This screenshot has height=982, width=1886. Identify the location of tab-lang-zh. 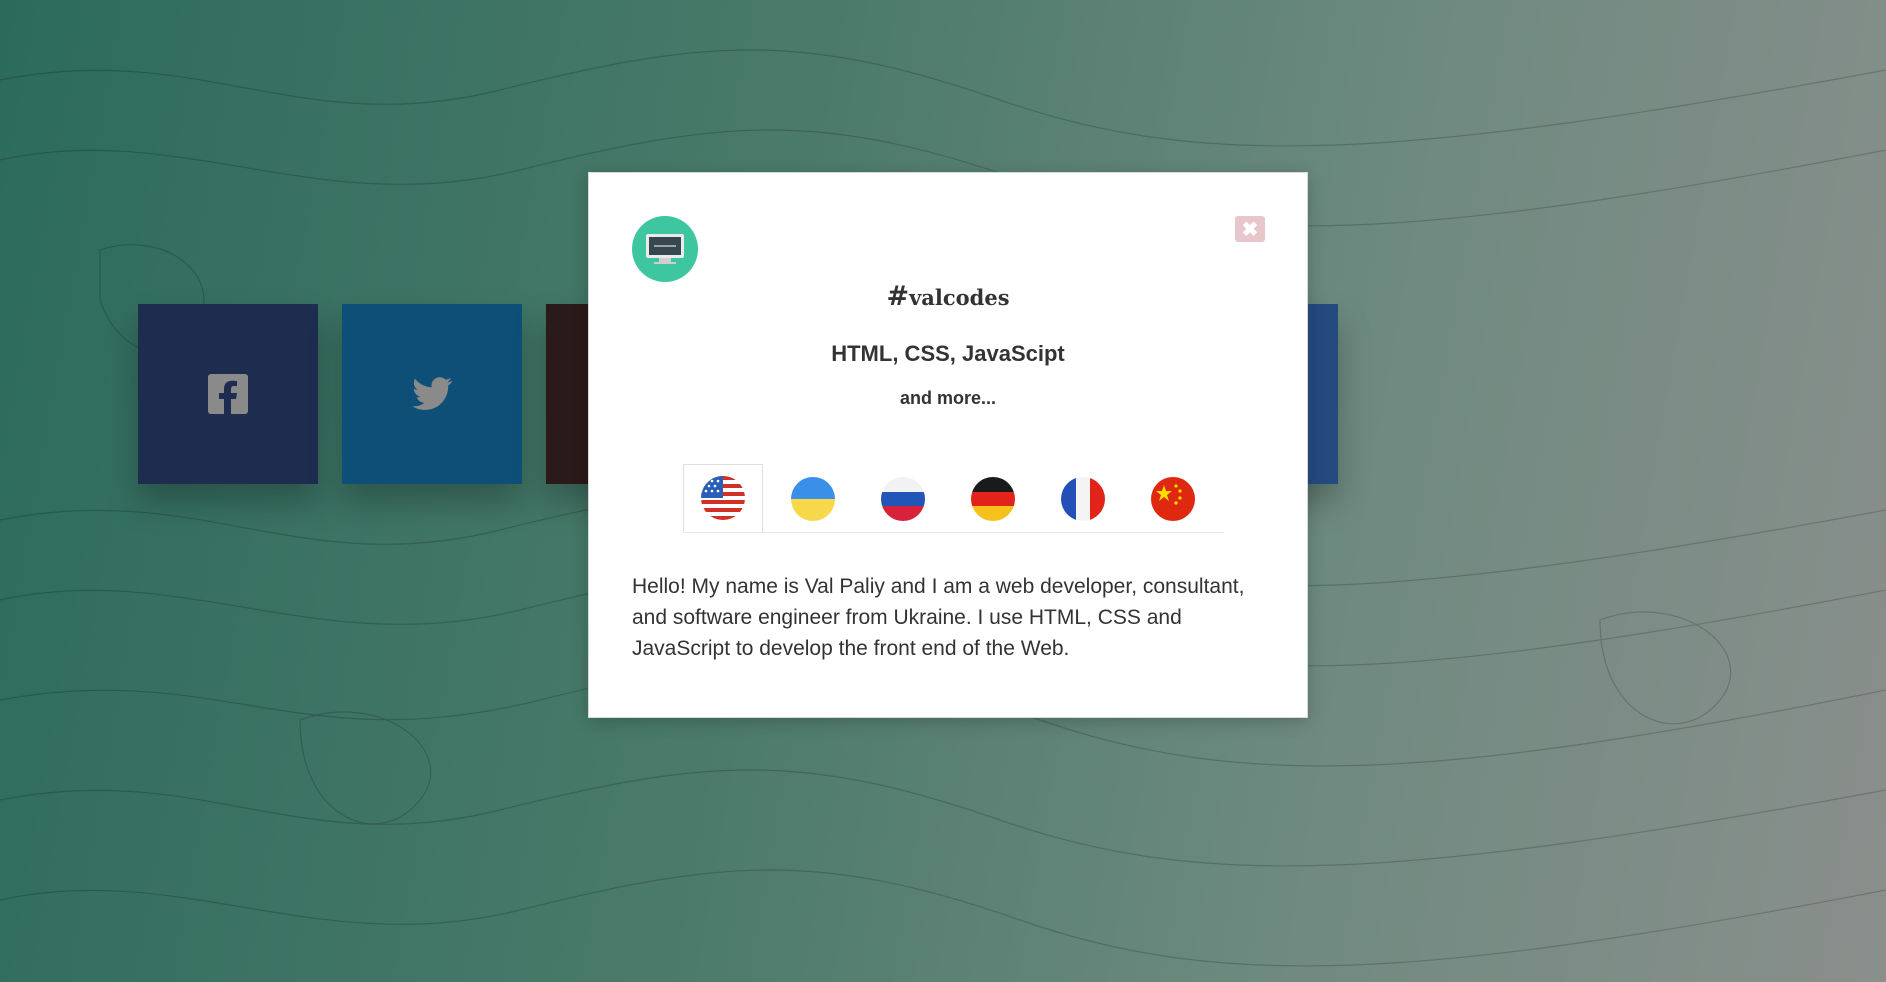
(1173, 498).